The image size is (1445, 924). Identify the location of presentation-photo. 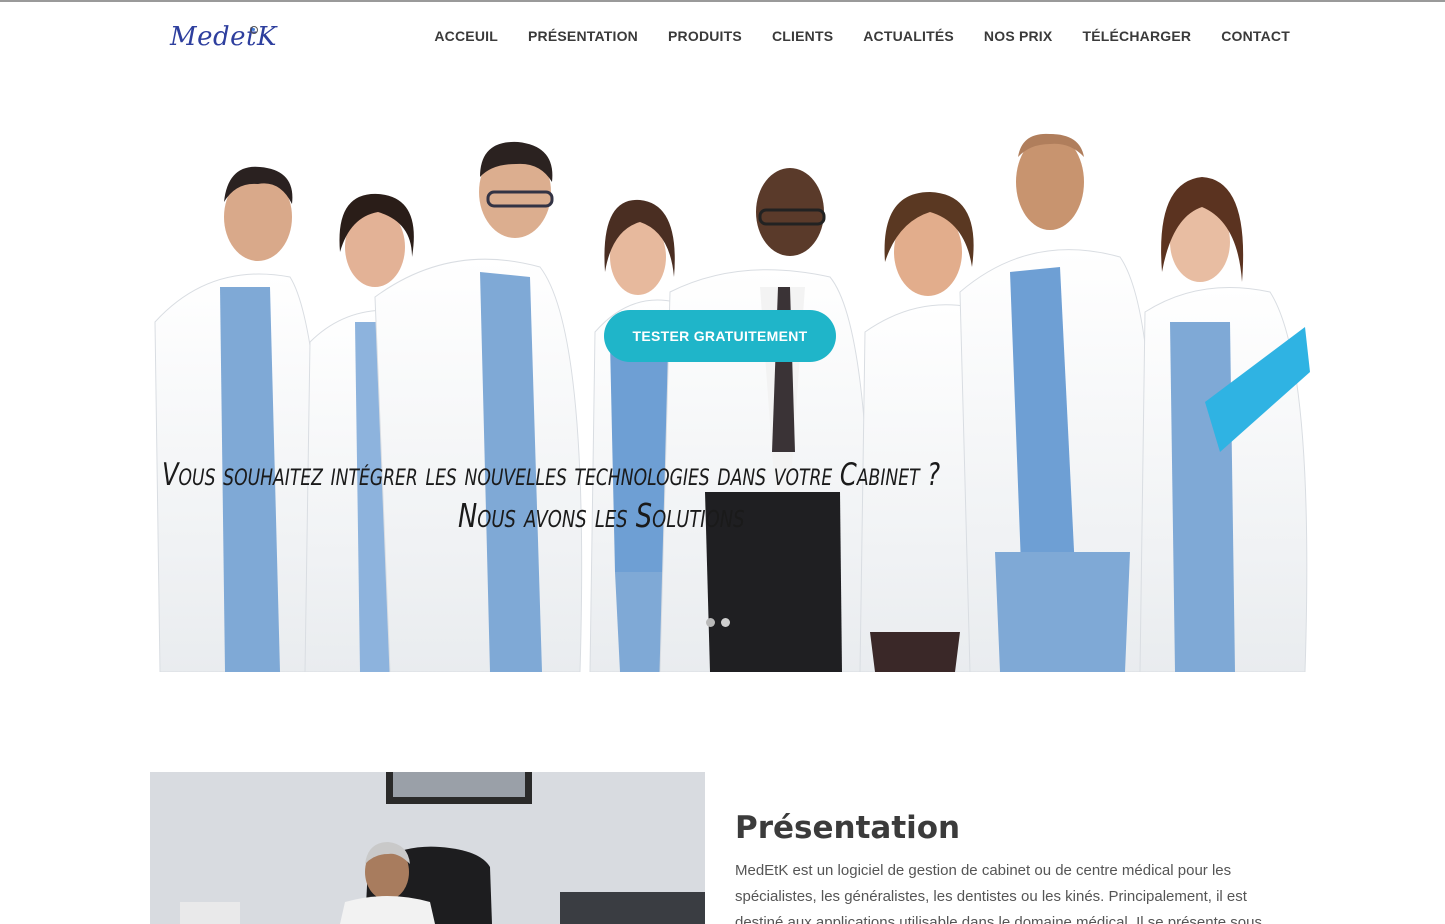
(427, 848).